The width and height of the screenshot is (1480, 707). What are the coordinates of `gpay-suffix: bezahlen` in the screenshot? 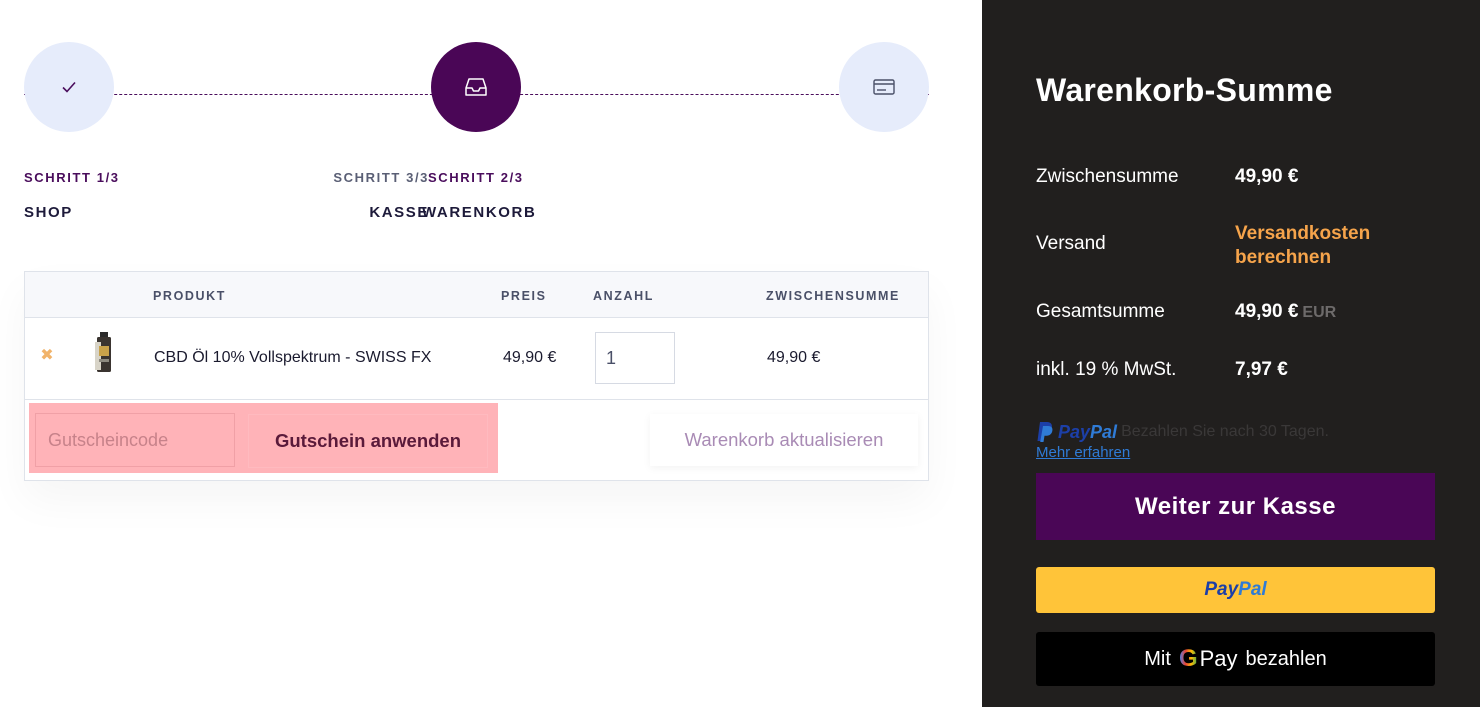 It's located at (1286, 658).